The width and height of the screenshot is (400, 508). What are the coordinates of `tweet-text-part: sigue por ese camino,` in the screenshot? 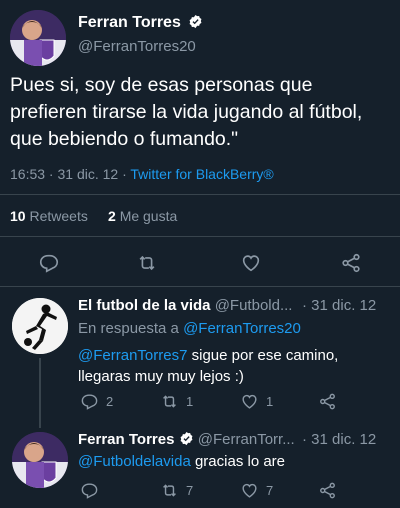 It's located at (263, 355).